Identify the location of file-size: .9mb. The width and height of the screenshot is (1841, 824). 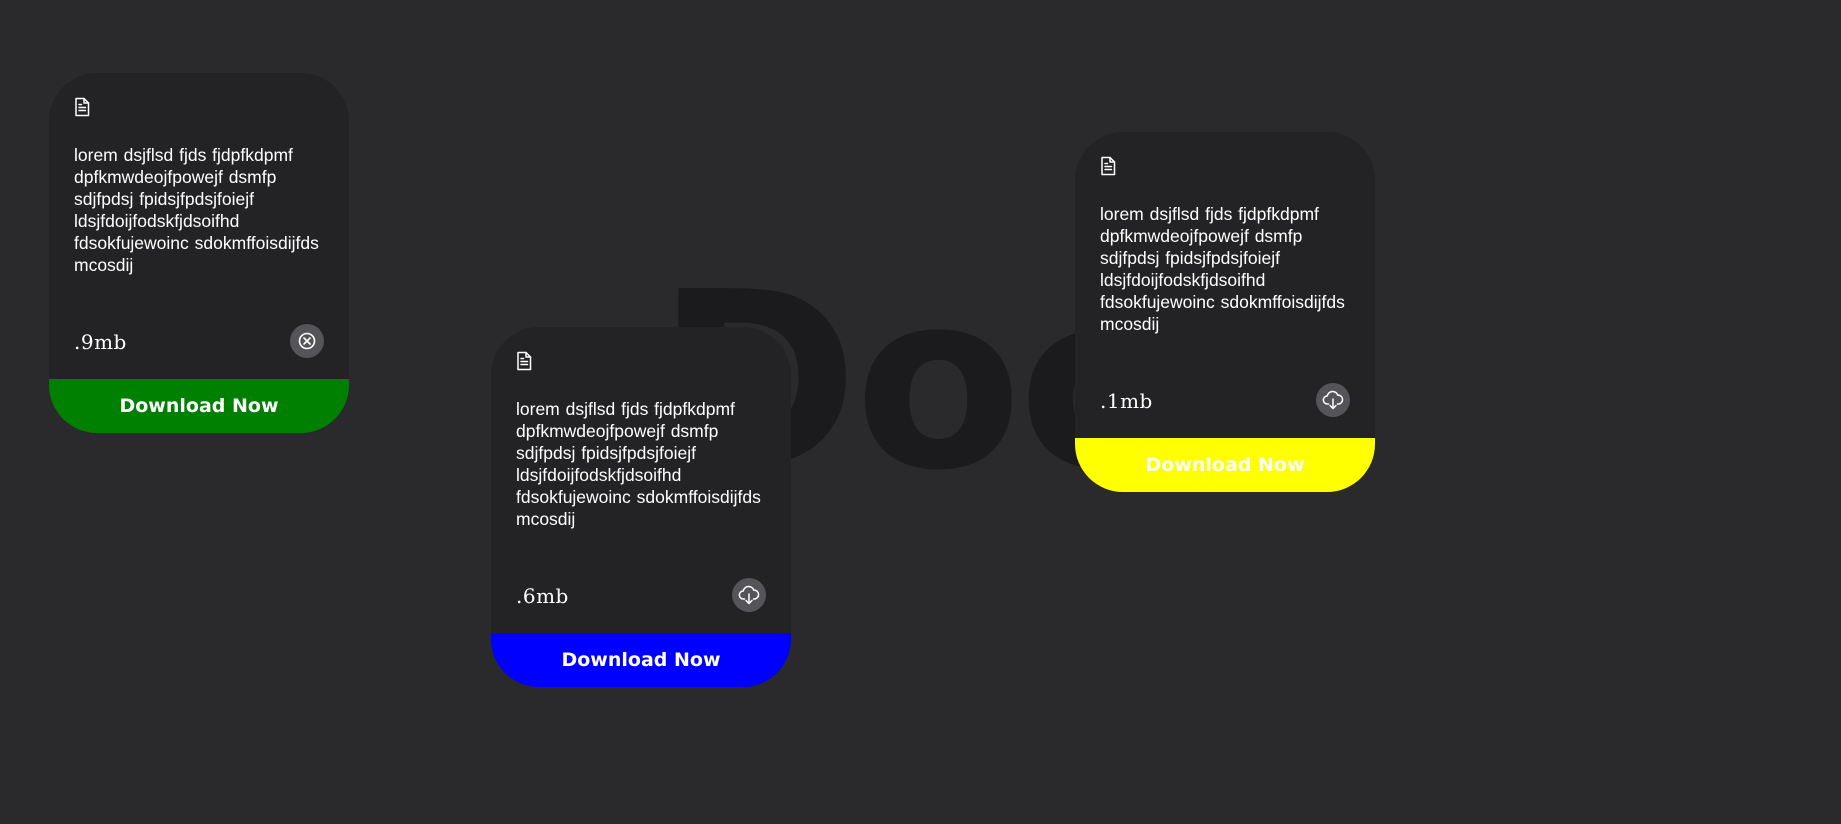
(100, 342).